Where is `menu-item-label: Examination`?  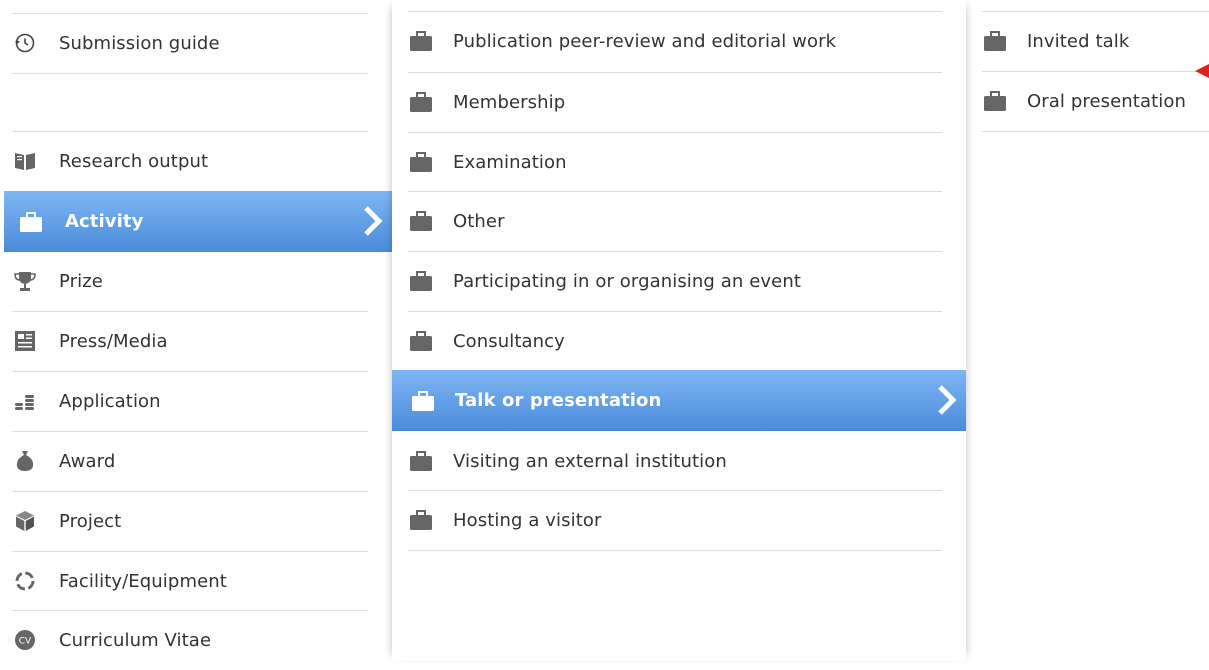
menu-item-label: Examination is located at coordinates (510, 162).